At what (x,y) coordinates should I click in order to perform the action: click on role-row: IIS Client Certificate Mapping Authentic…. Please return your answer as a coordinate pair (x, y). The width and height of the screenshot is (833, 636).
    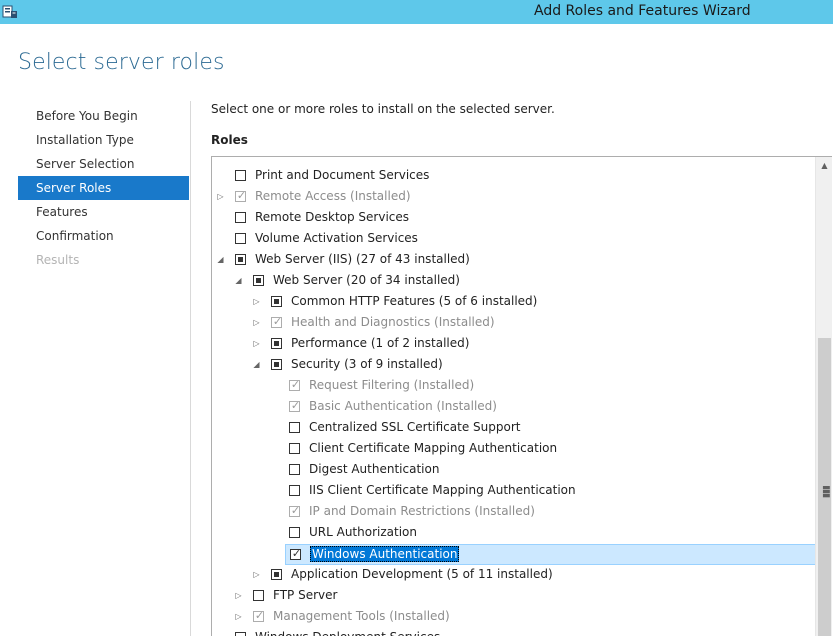
    Looking at the image, I should click on (514, 491).